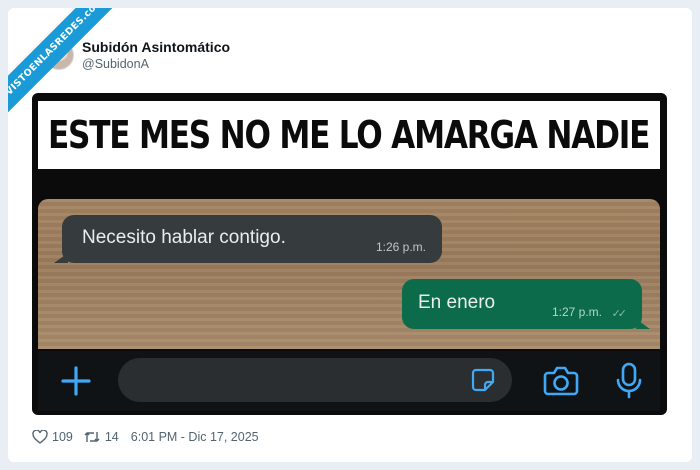  Describe the element at coordinates (92, 437) in the screenshot. I see `repost-icon` at that location.